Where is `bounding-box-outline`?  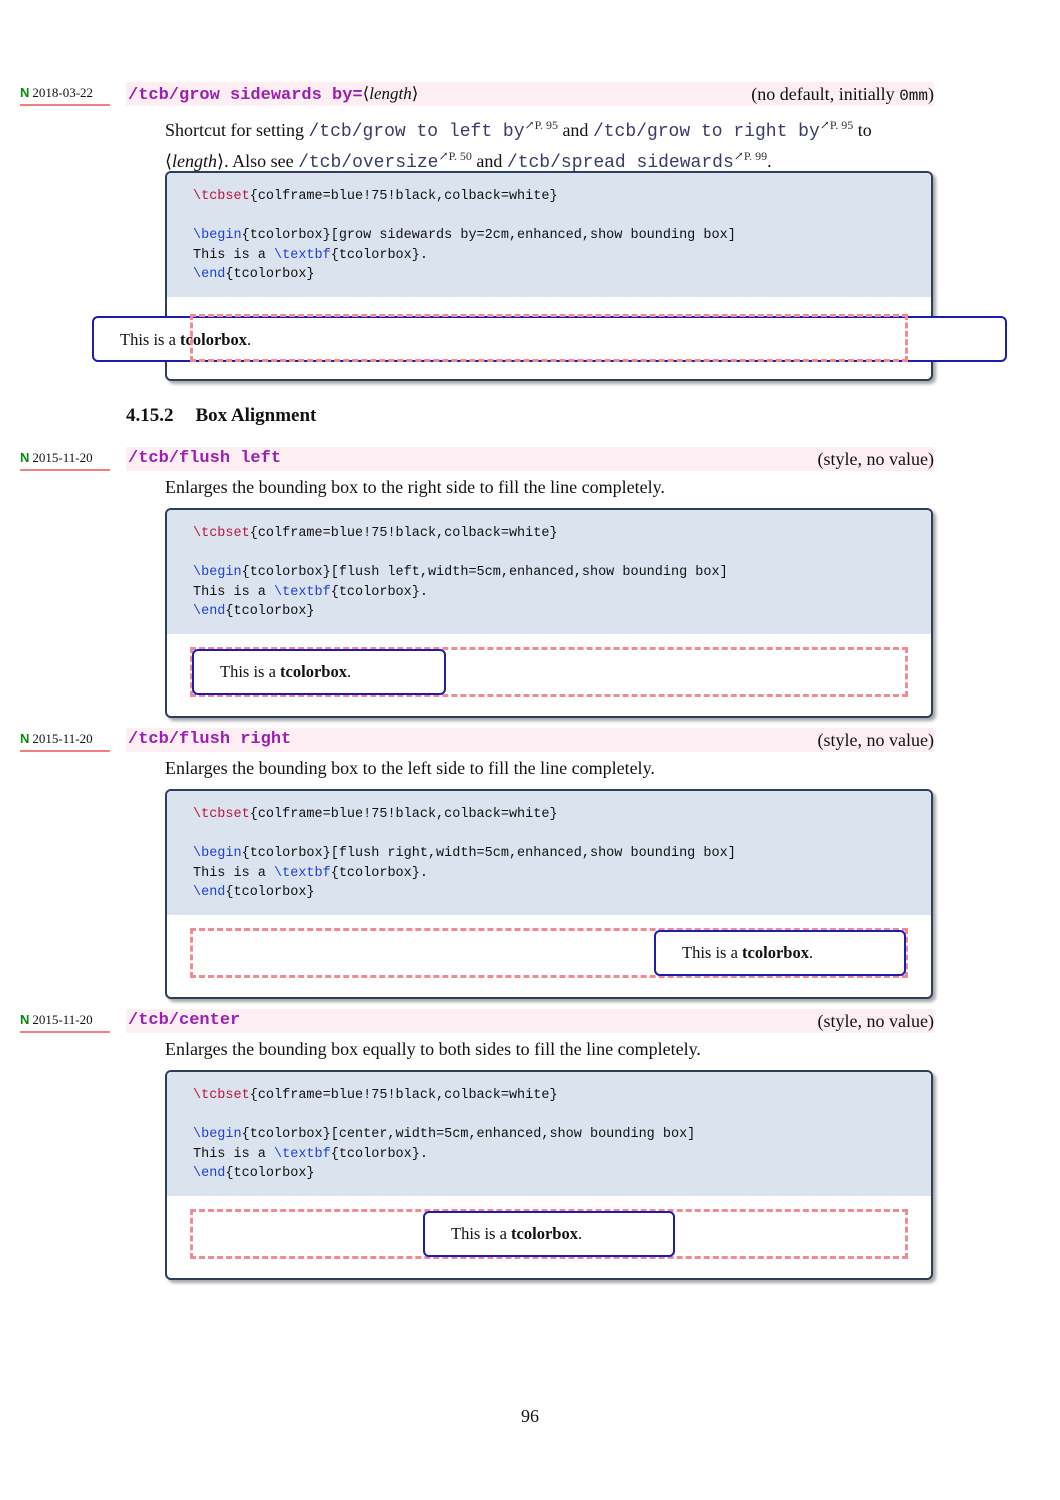
bounding-box-outline is located at coordinates (549, 338).